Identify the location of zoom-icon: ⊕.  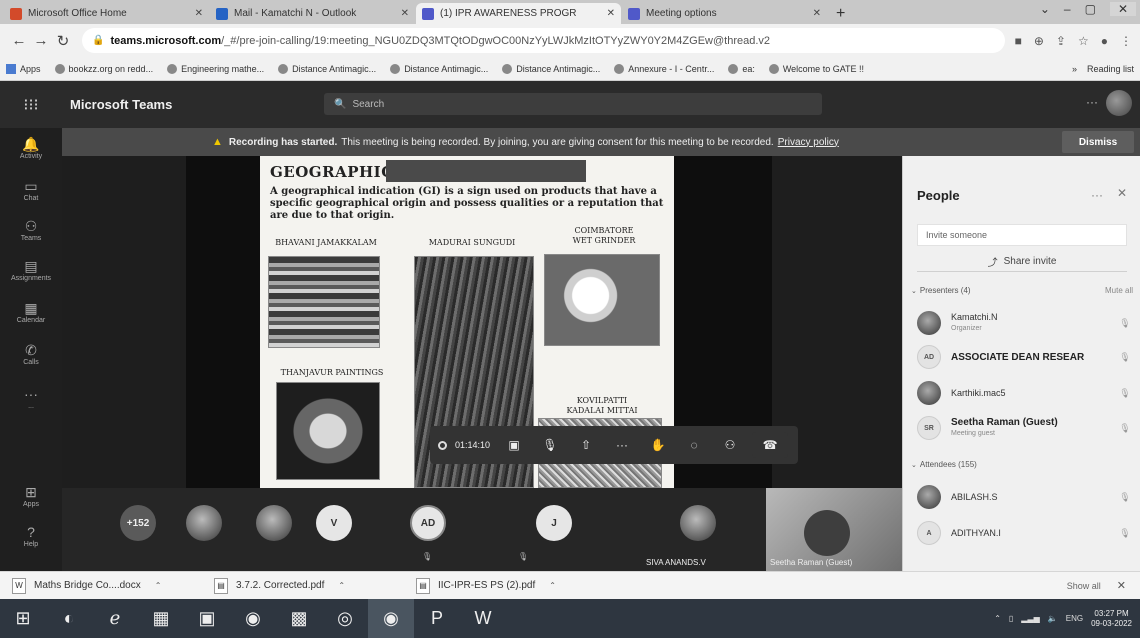
(1039, 41).